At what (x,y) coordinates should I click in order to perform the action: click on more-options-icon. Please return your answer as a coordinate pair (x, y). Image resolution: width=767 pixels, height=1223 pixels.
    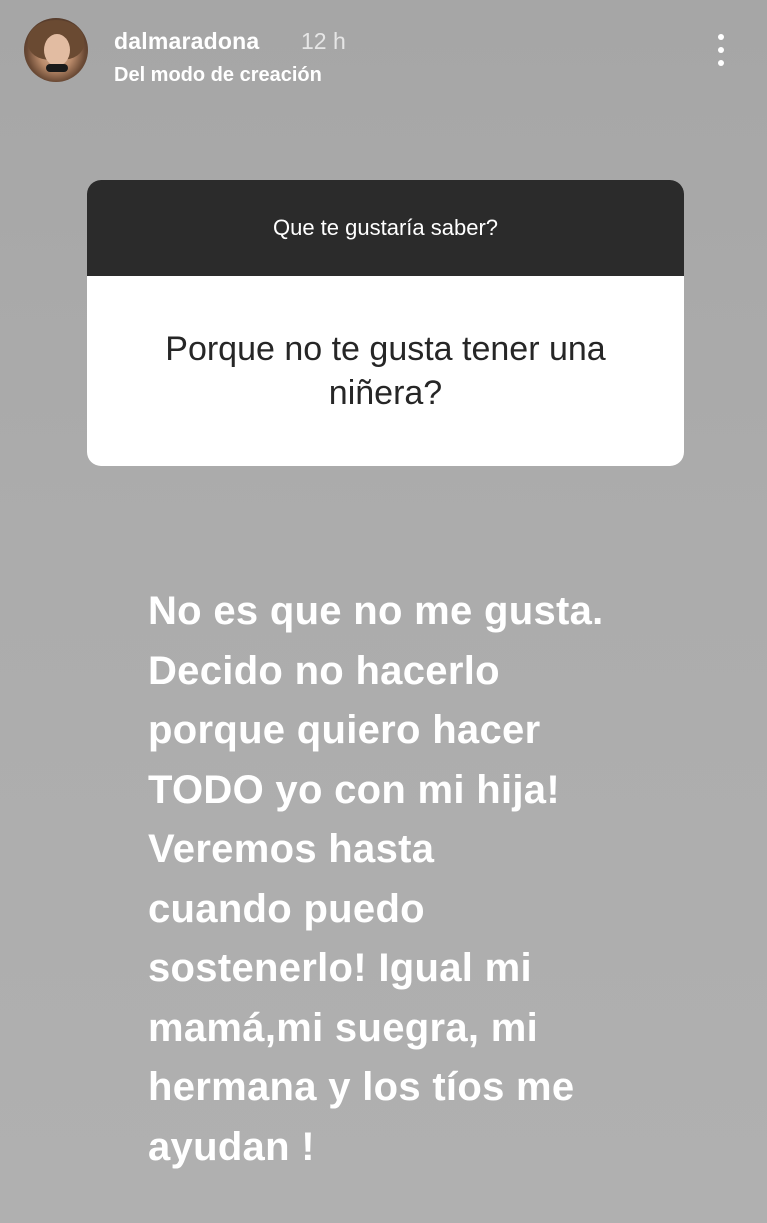
    Looking at the image, I should click on (721, 50).